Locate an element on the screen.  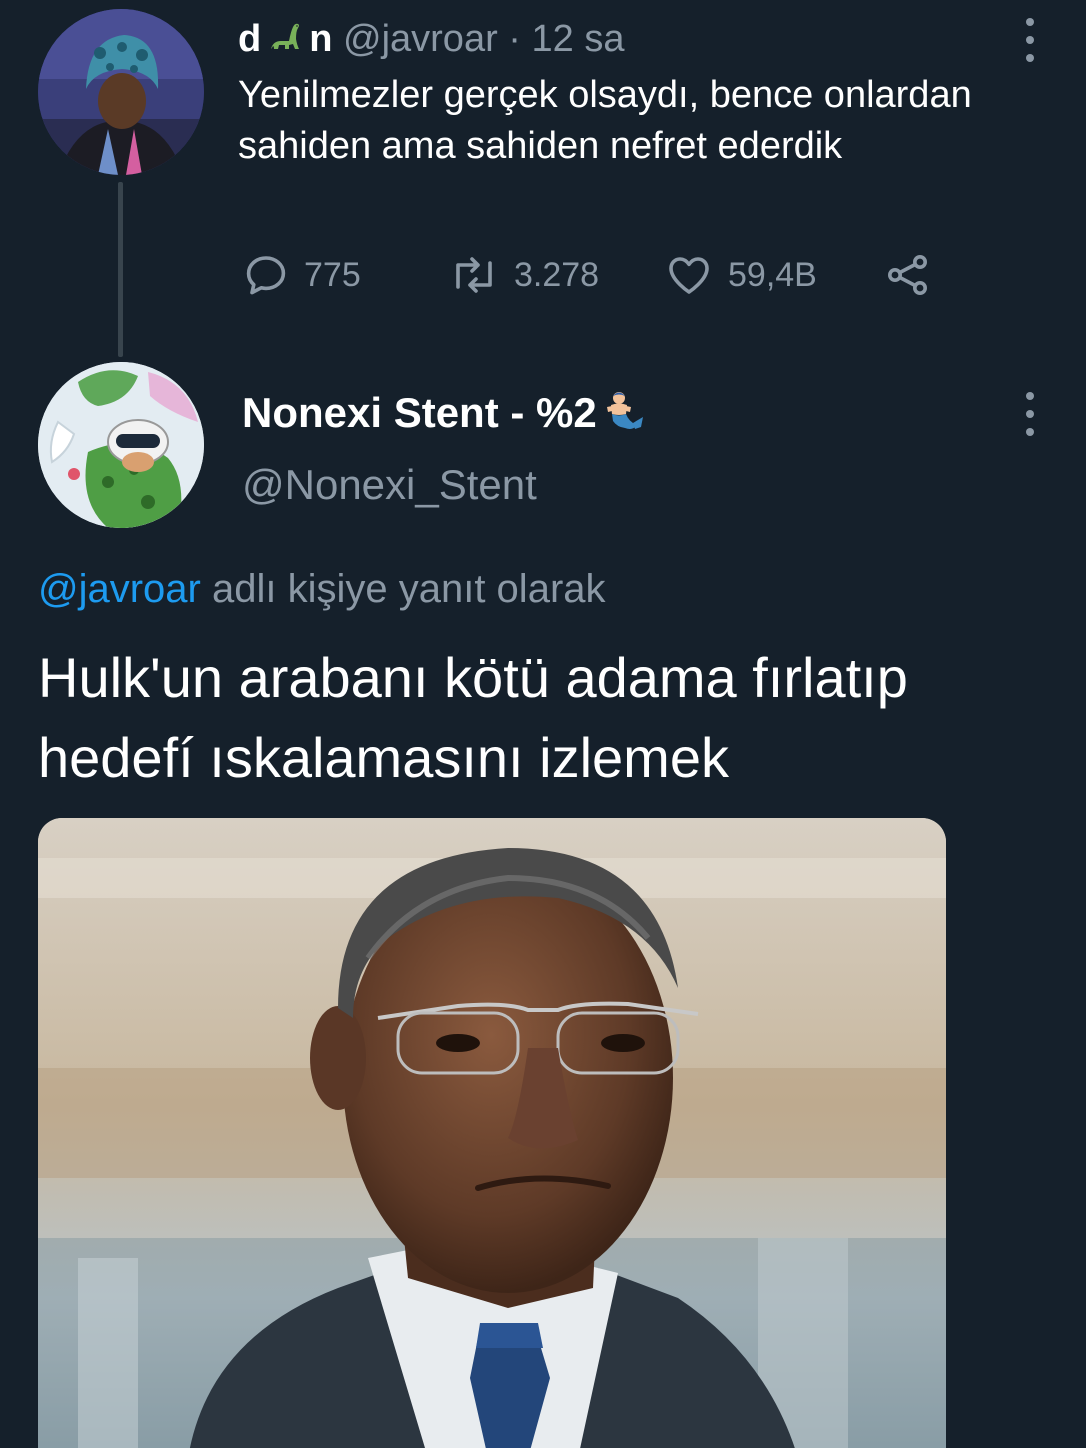
sauropod-dinosaur-icon is located at coordinates (285, 42).